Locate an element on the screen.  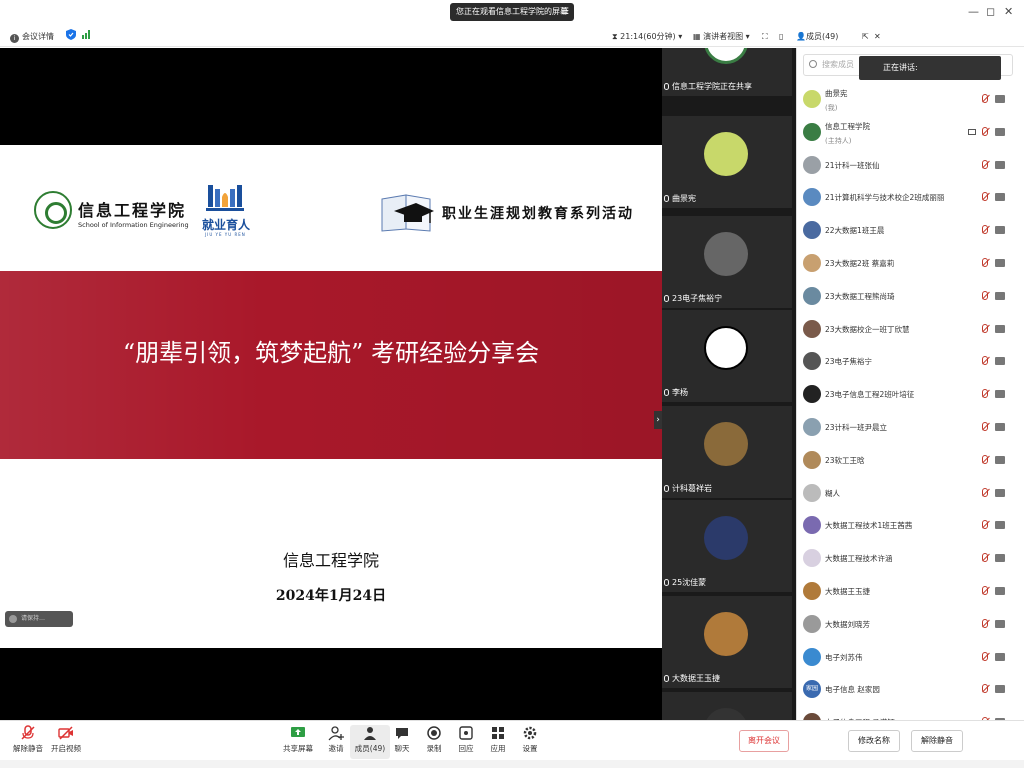
participant-row: 大数据工程技术1班王茜茜 is located at coordinates (910, 526).